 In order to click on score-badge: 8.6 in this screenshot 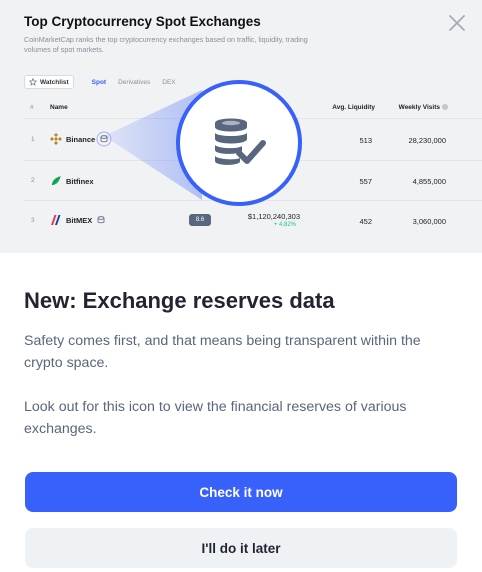, I will do `click(200, 220)`.